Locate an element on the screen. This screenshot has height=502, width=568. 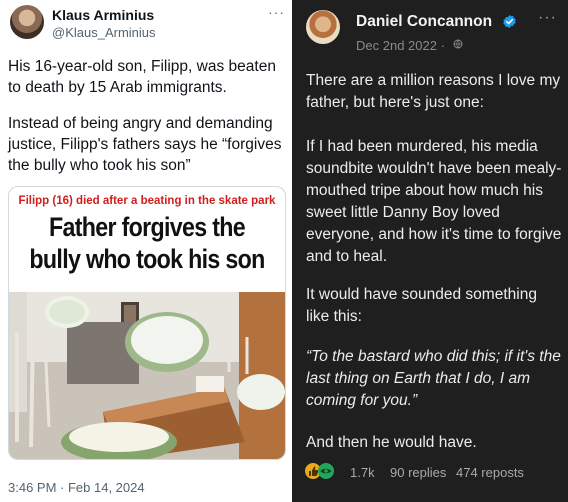
author-handle: @Klaus_Arminius is located at coordinates (104, 32).